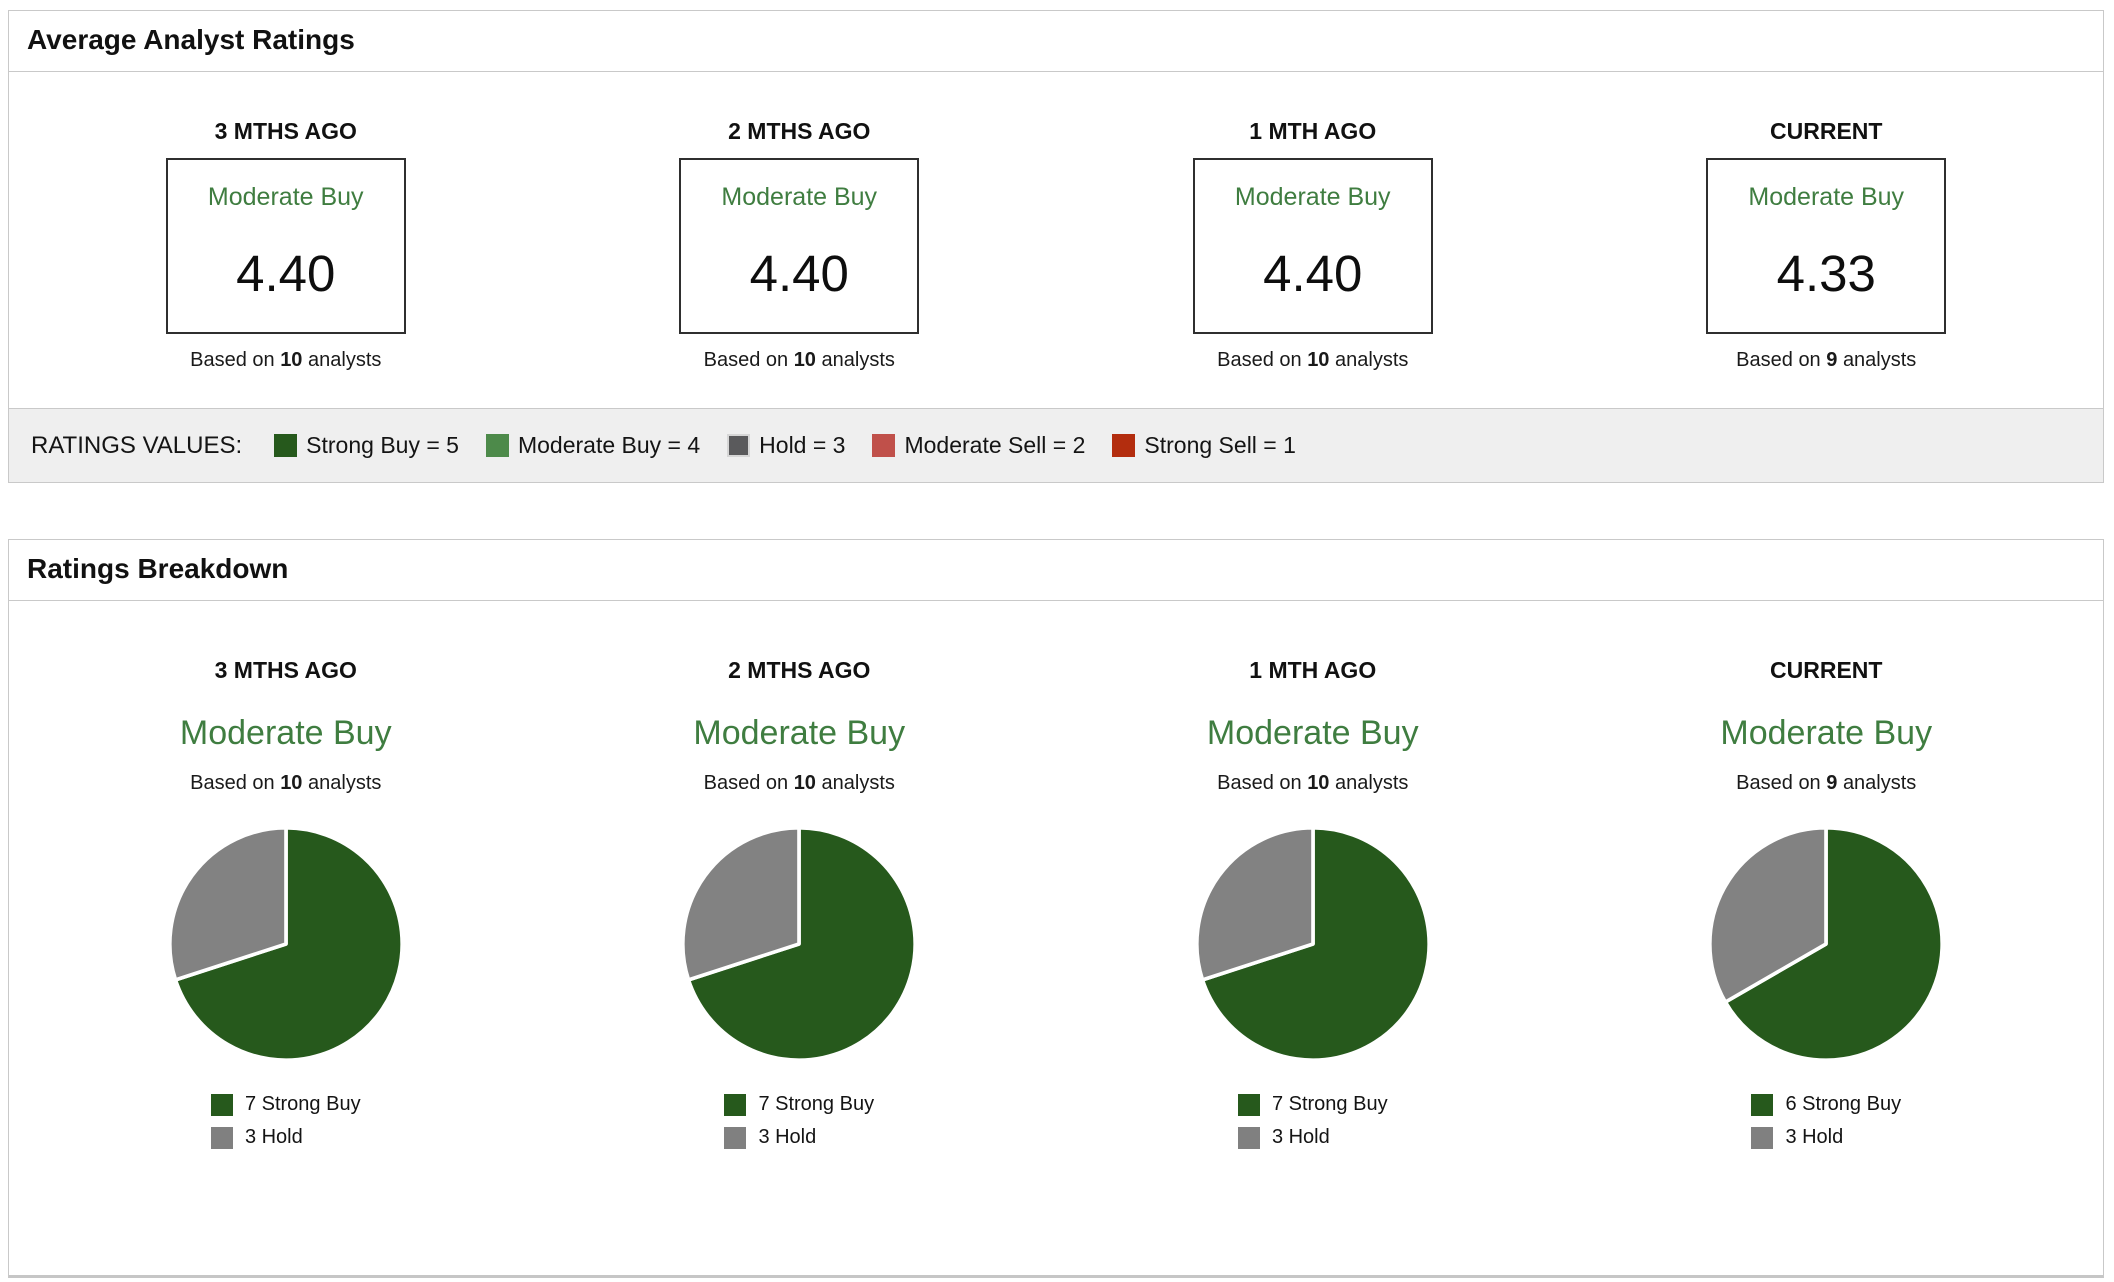  I want to click on legend-item-hold: Hold = 3, so click(786, 445).